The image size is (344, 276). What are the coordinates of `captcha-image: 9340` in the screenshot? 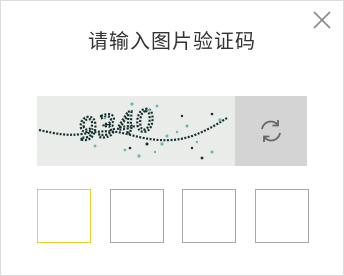 It's located at (136, 131).